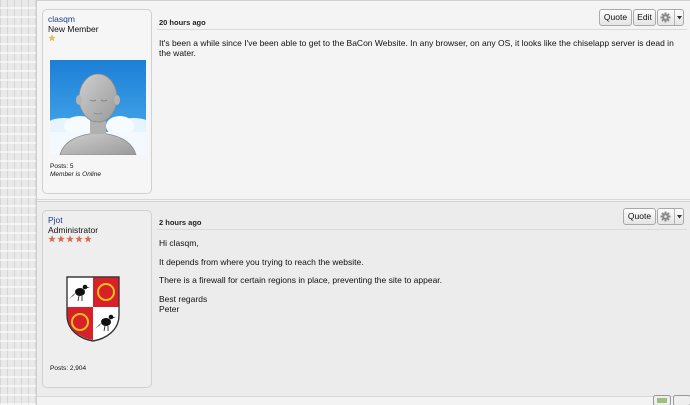 This screenshot has height=405, width=690. What do you see at coordinates (182, 22) in the screenshot?
I see `post-date: 20 hours ago` at bounding box center [182, 22].